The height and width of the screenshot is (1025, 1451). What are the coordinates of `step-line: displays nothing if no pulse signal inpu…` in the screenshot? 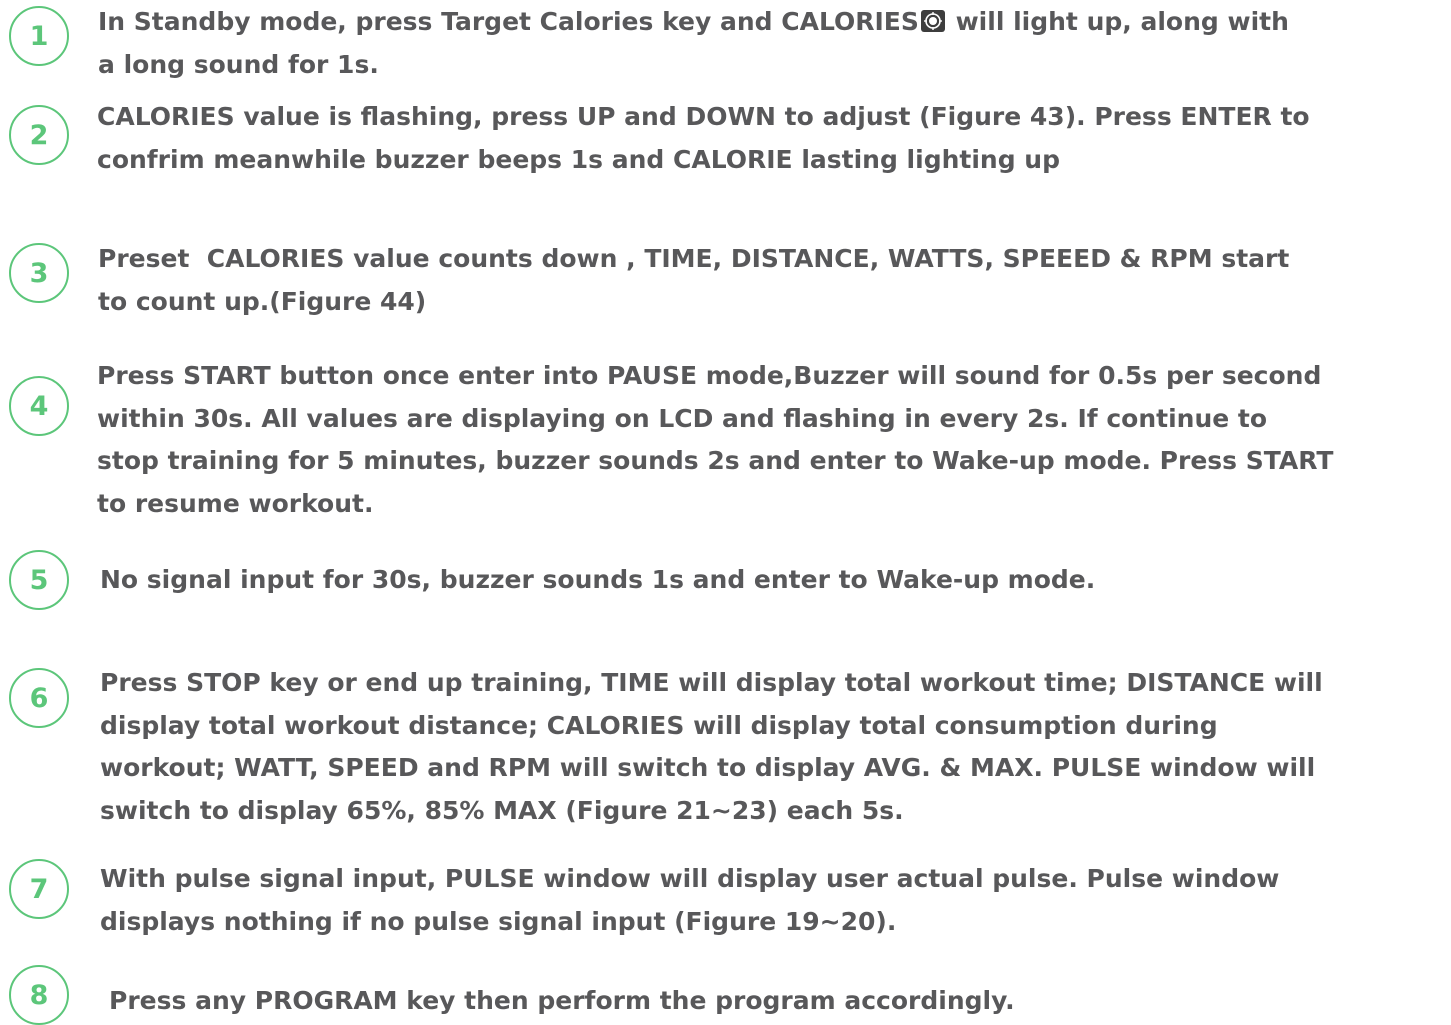 It's located at (498, 921).